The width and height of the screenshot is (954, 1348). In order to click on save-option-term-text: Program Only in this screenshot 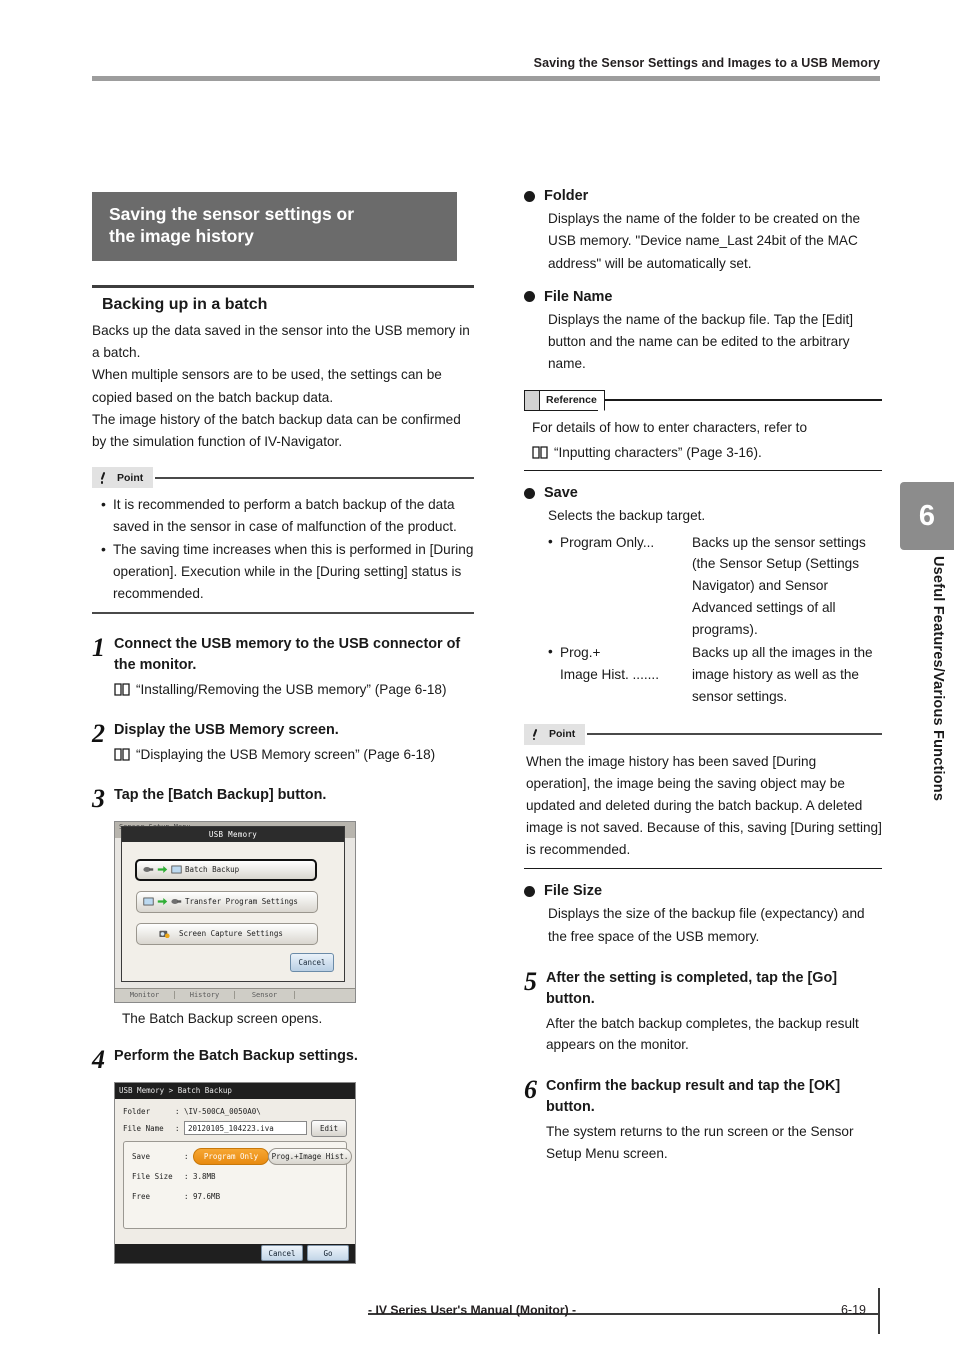, I will do `click(601, 542)`.